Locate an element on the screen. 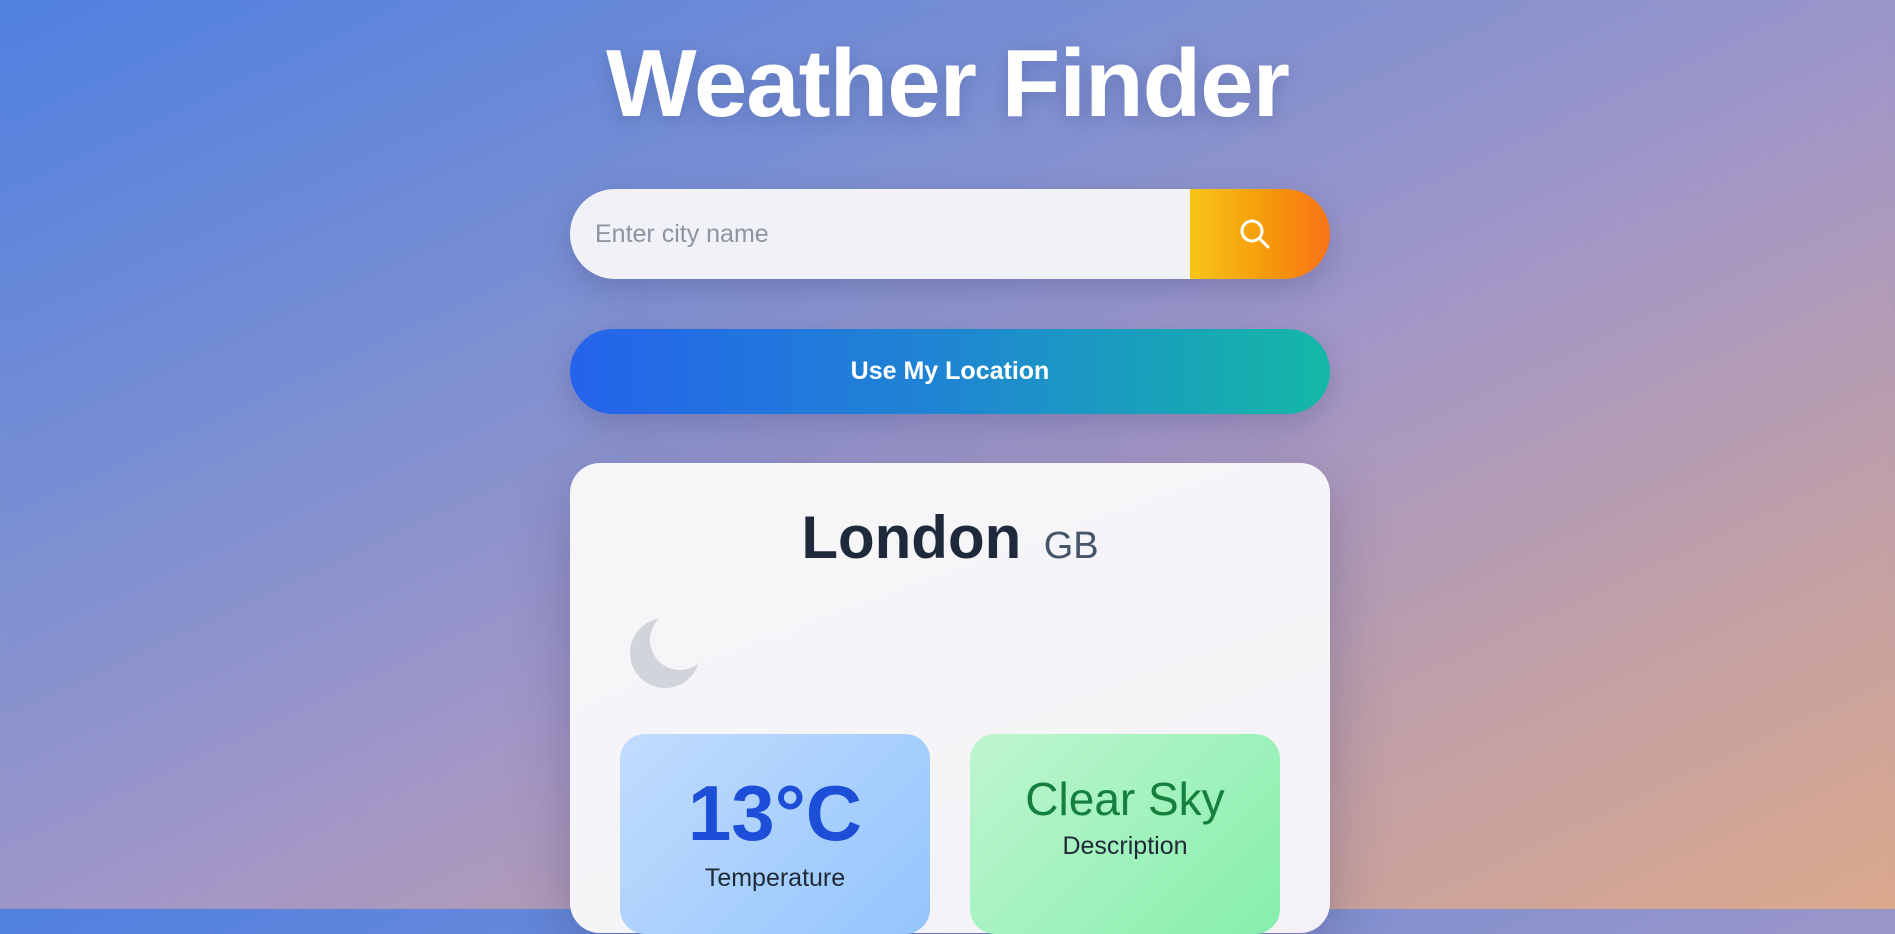  temperature-value: 13°C is located at coordinates (775, 813).